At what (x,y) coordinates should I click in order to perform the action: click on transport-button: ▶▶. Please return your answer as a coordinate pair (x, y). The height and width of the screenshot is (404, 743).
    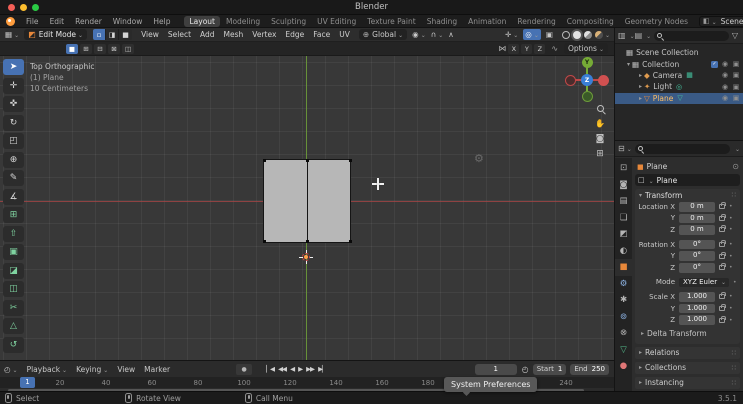
    Looking at the image, I should click on (310, 369).